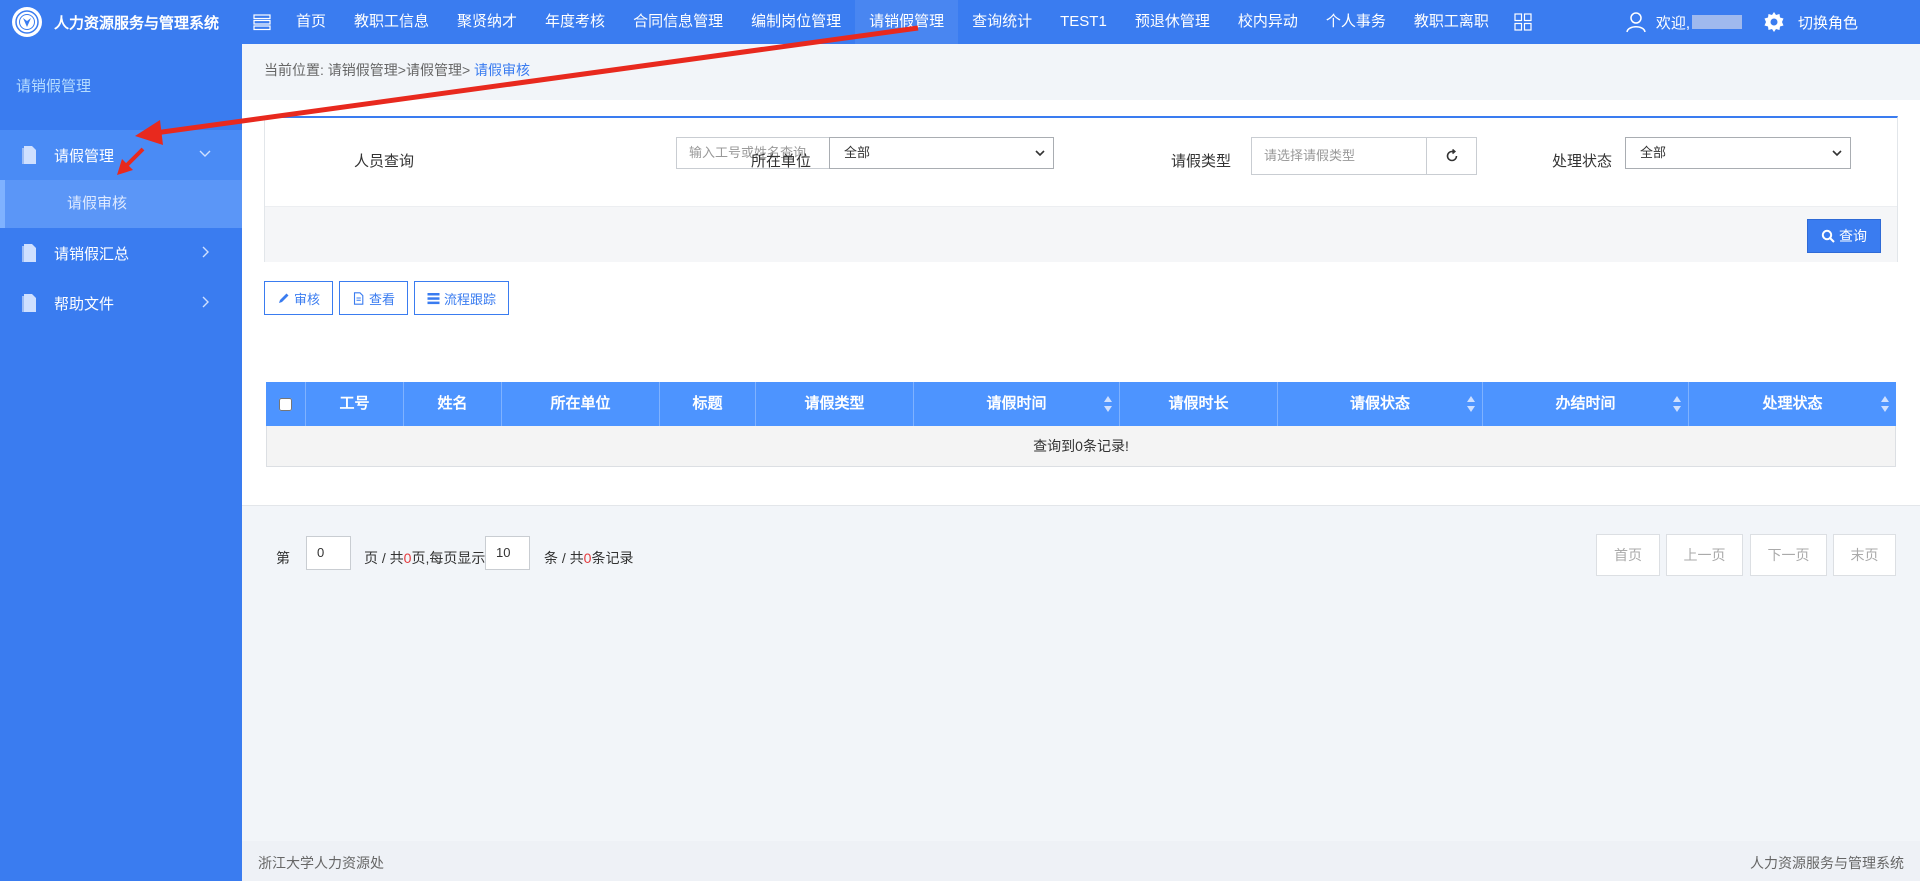 The width and height of the screenshot is (1920, 881). I want to click on select-all-cell, so click(286, 404).